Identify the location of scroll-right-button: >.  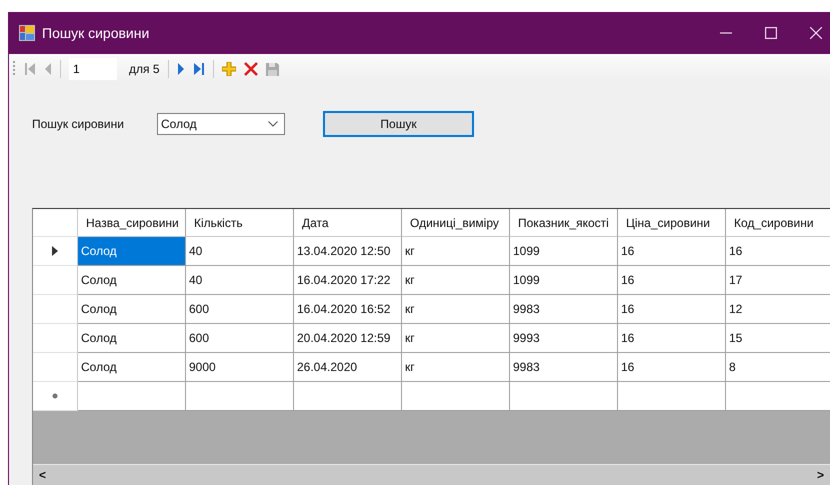
(820, 475).